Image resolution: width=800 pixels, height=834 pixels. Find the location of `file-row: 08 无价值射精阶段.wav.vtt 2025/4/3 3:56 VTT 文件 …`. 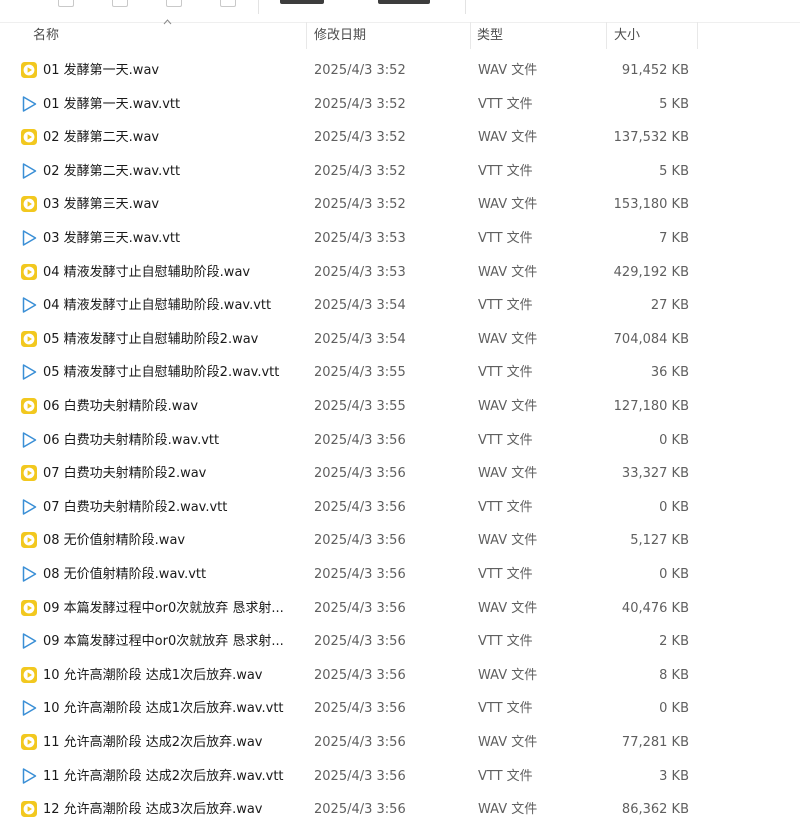

file-row: 08 无价值射精阶段.wav.vtt 2025/4/3 3:56 VTT 文件 … is located at coordinates (350, 575).